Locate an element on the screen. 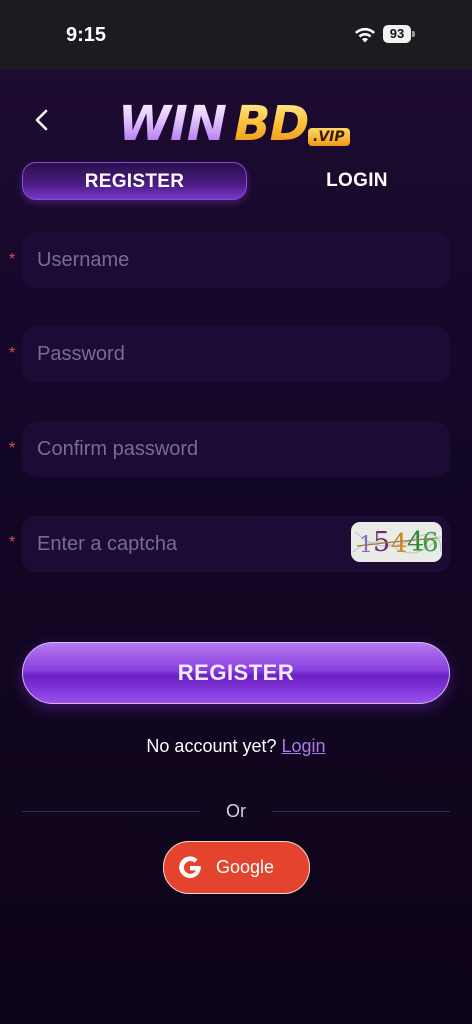 This screenshot has width=472, height=1024. google-signin-button: Google is located at coordinates (236, 867).